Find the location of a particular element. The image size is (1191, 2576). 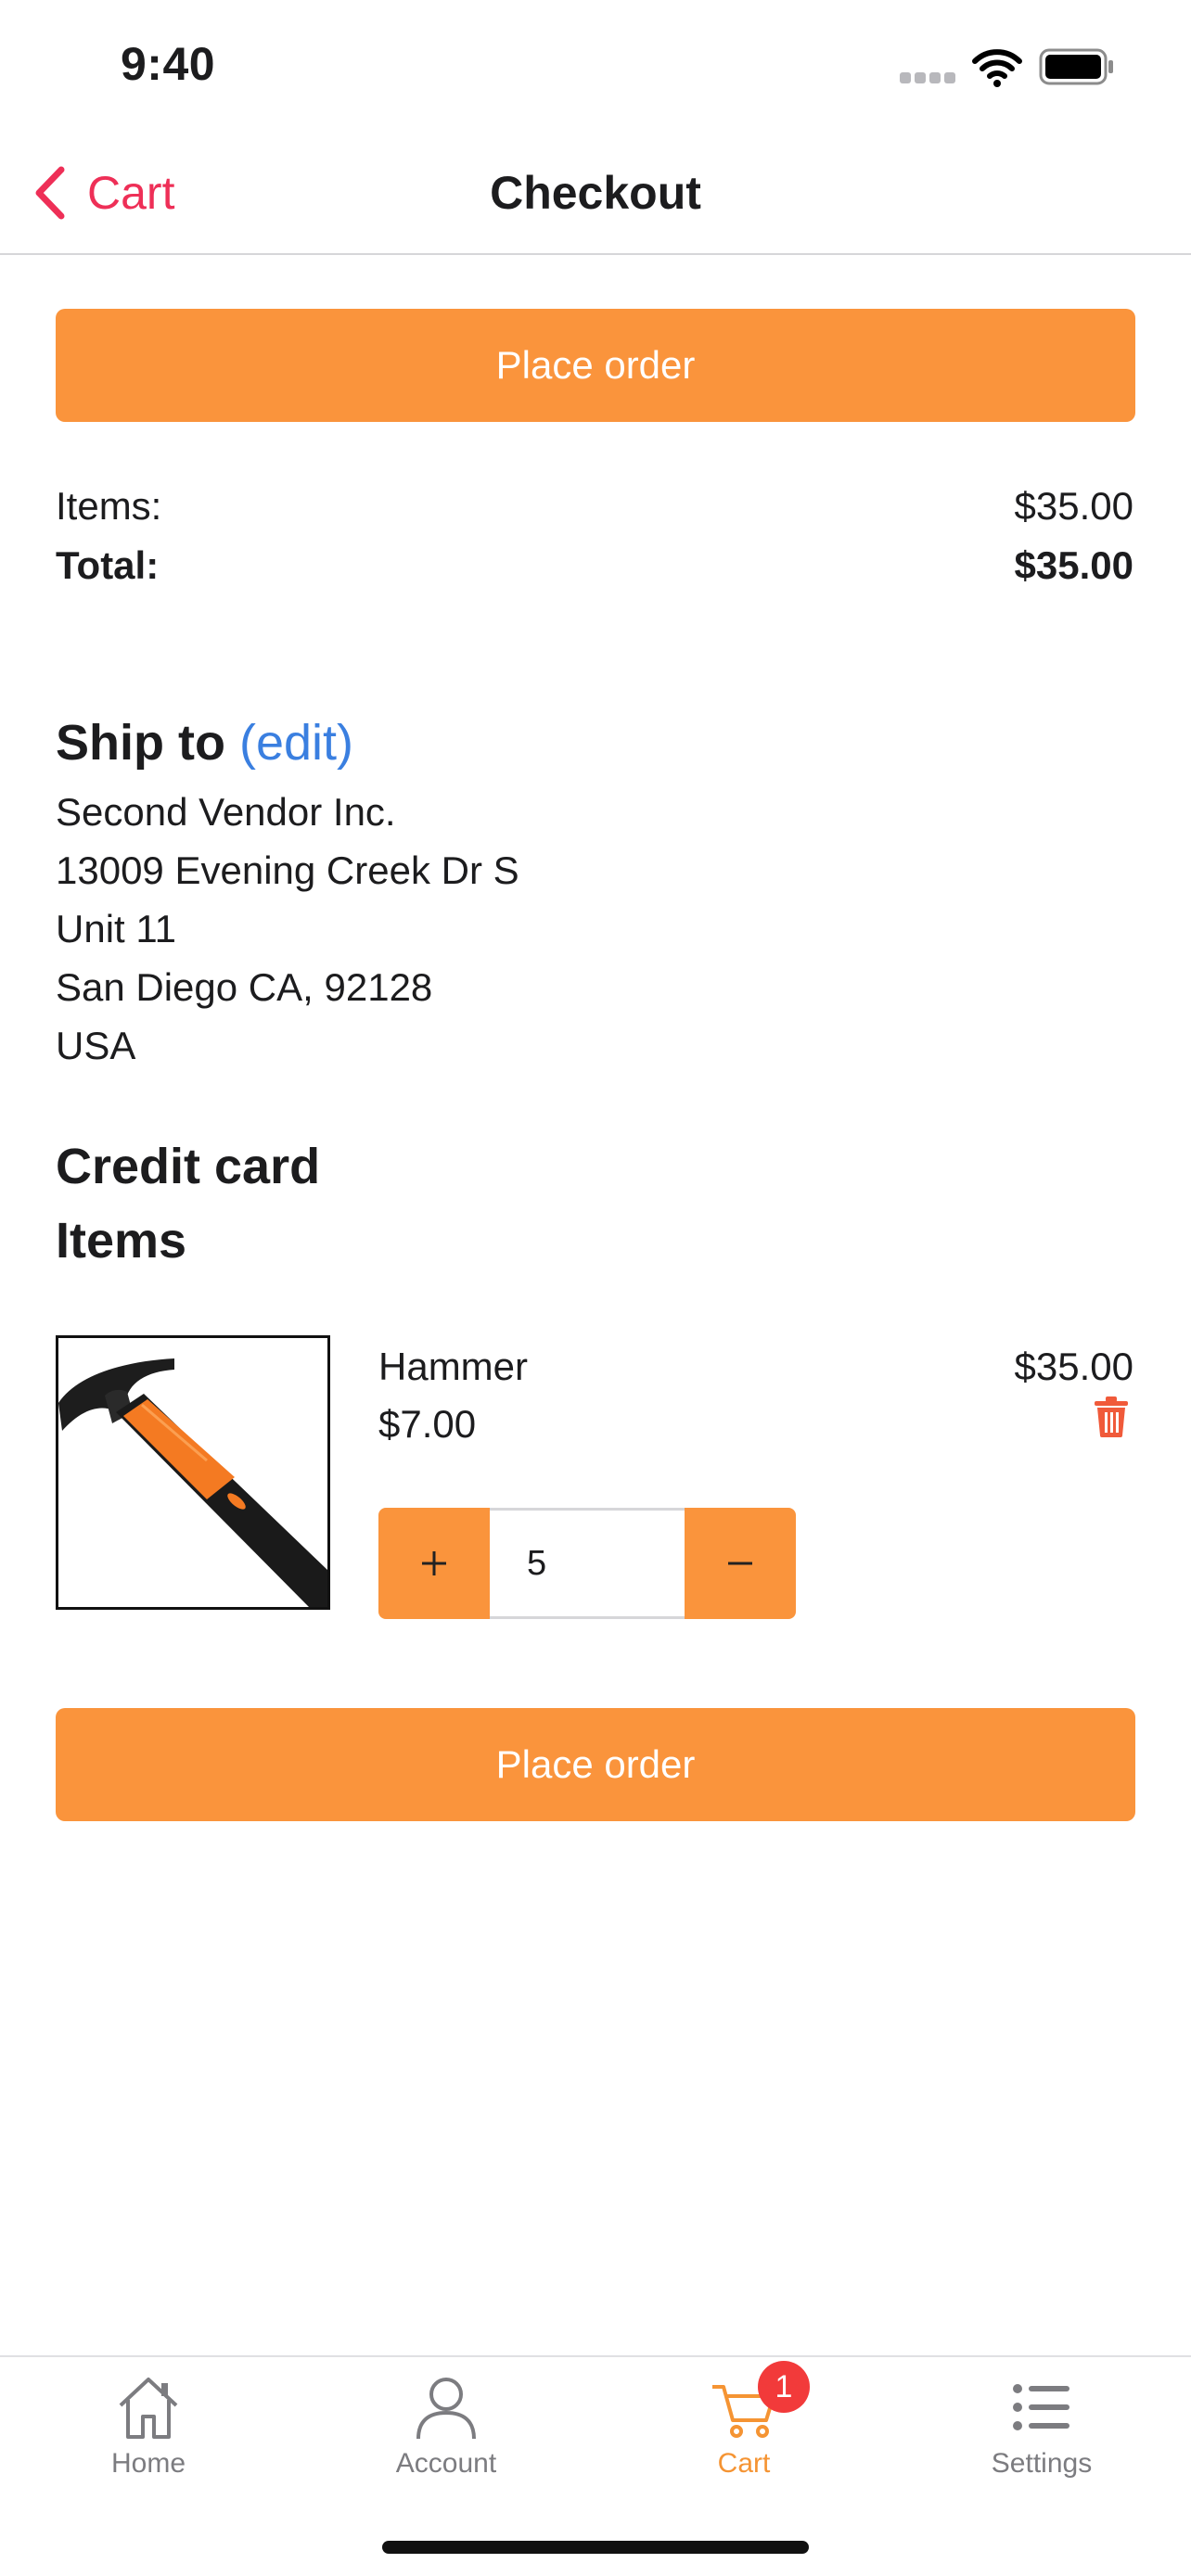

decrement-button is located at coordinates (740, 1564).